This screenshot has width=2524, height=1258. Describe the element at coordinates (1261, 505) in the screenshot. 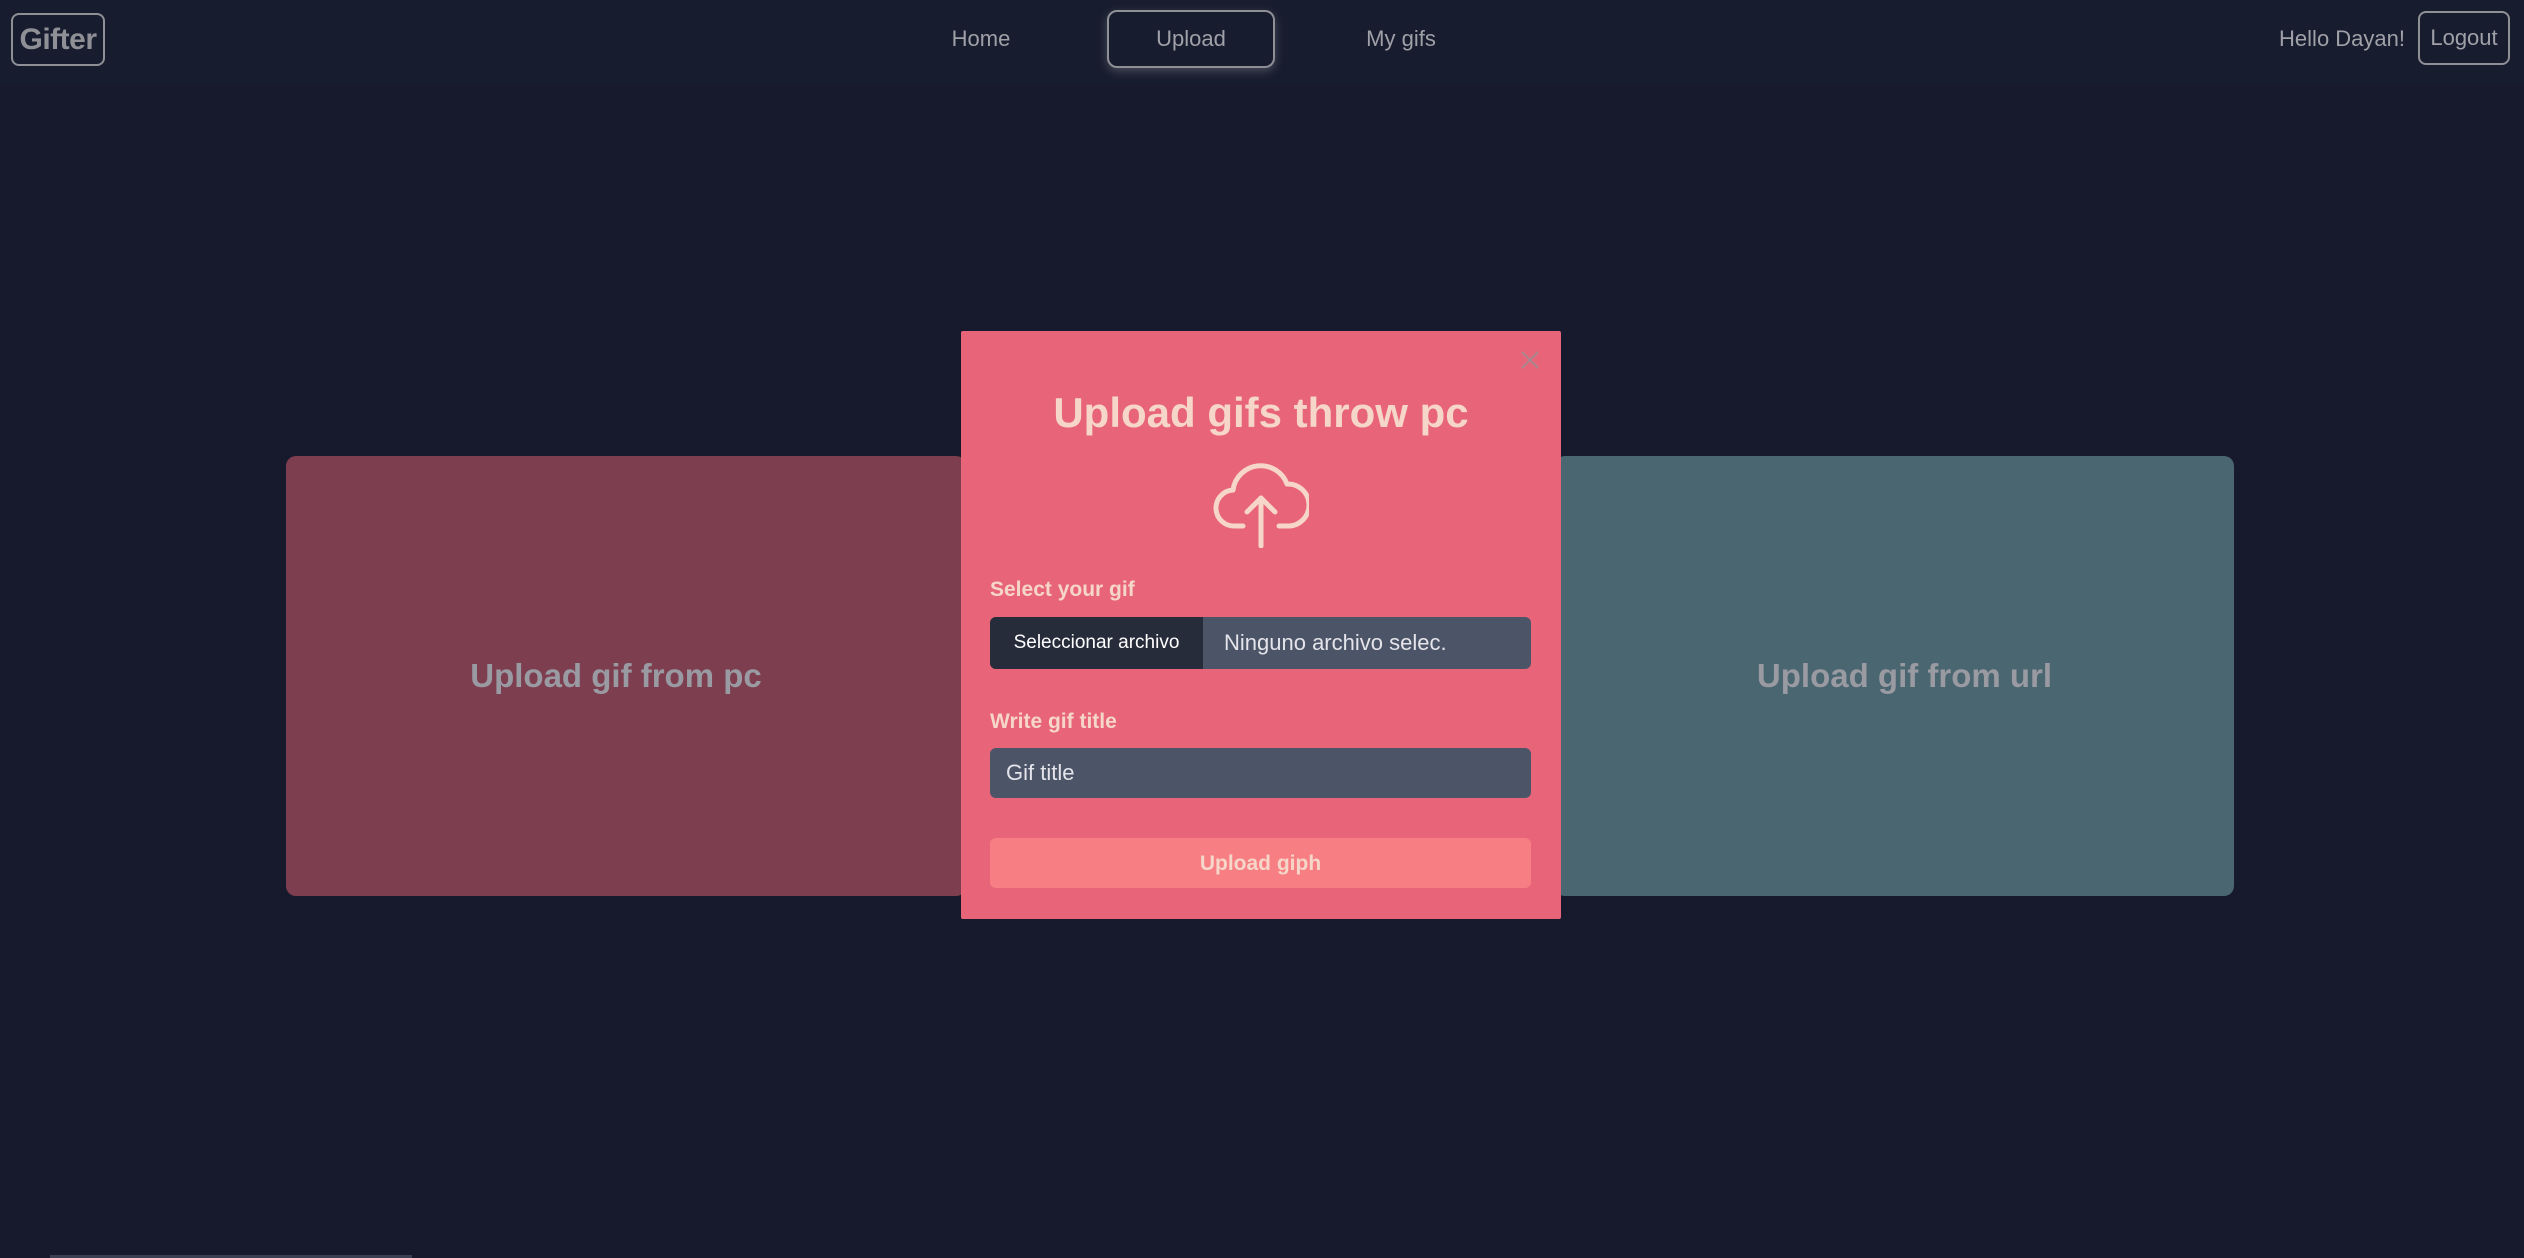

I see `cloud-upload-icon` at that location.